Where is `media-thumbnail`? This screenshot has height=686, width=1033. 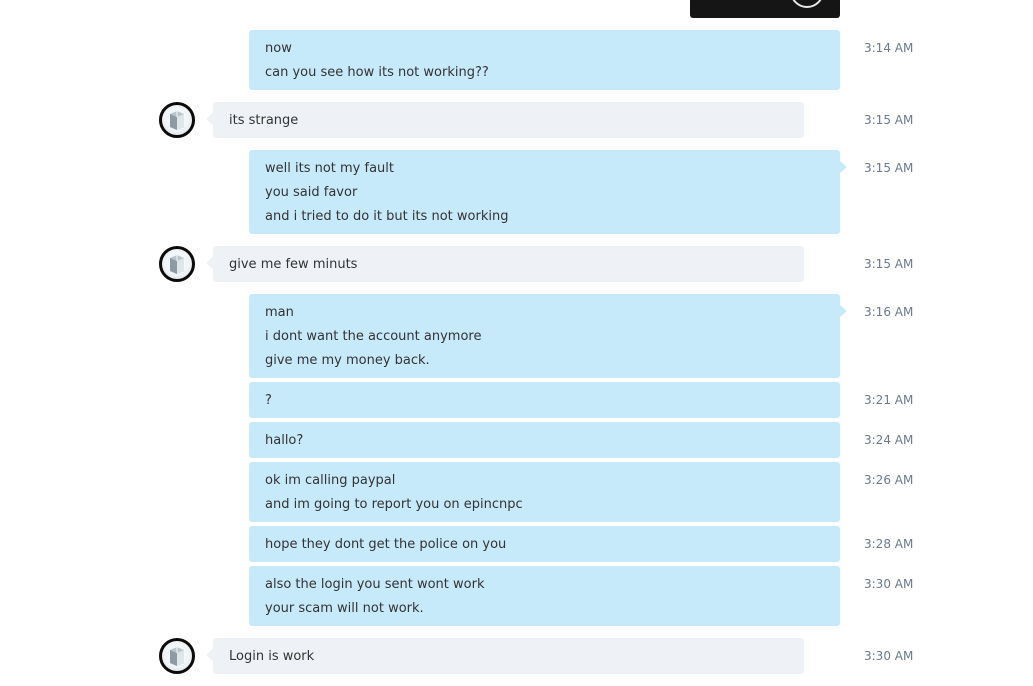 media-thumbnail is located at coordinates (765, 9).